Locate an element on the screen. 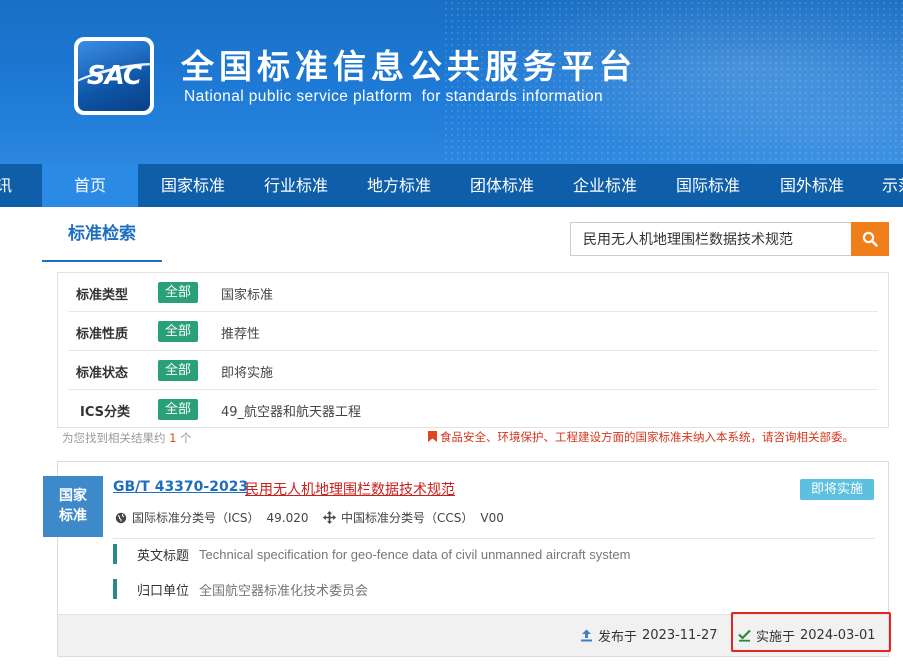 Image resolution: width=903 pixels, height=666 pixels. search-button is located at coordinates (870, 239).